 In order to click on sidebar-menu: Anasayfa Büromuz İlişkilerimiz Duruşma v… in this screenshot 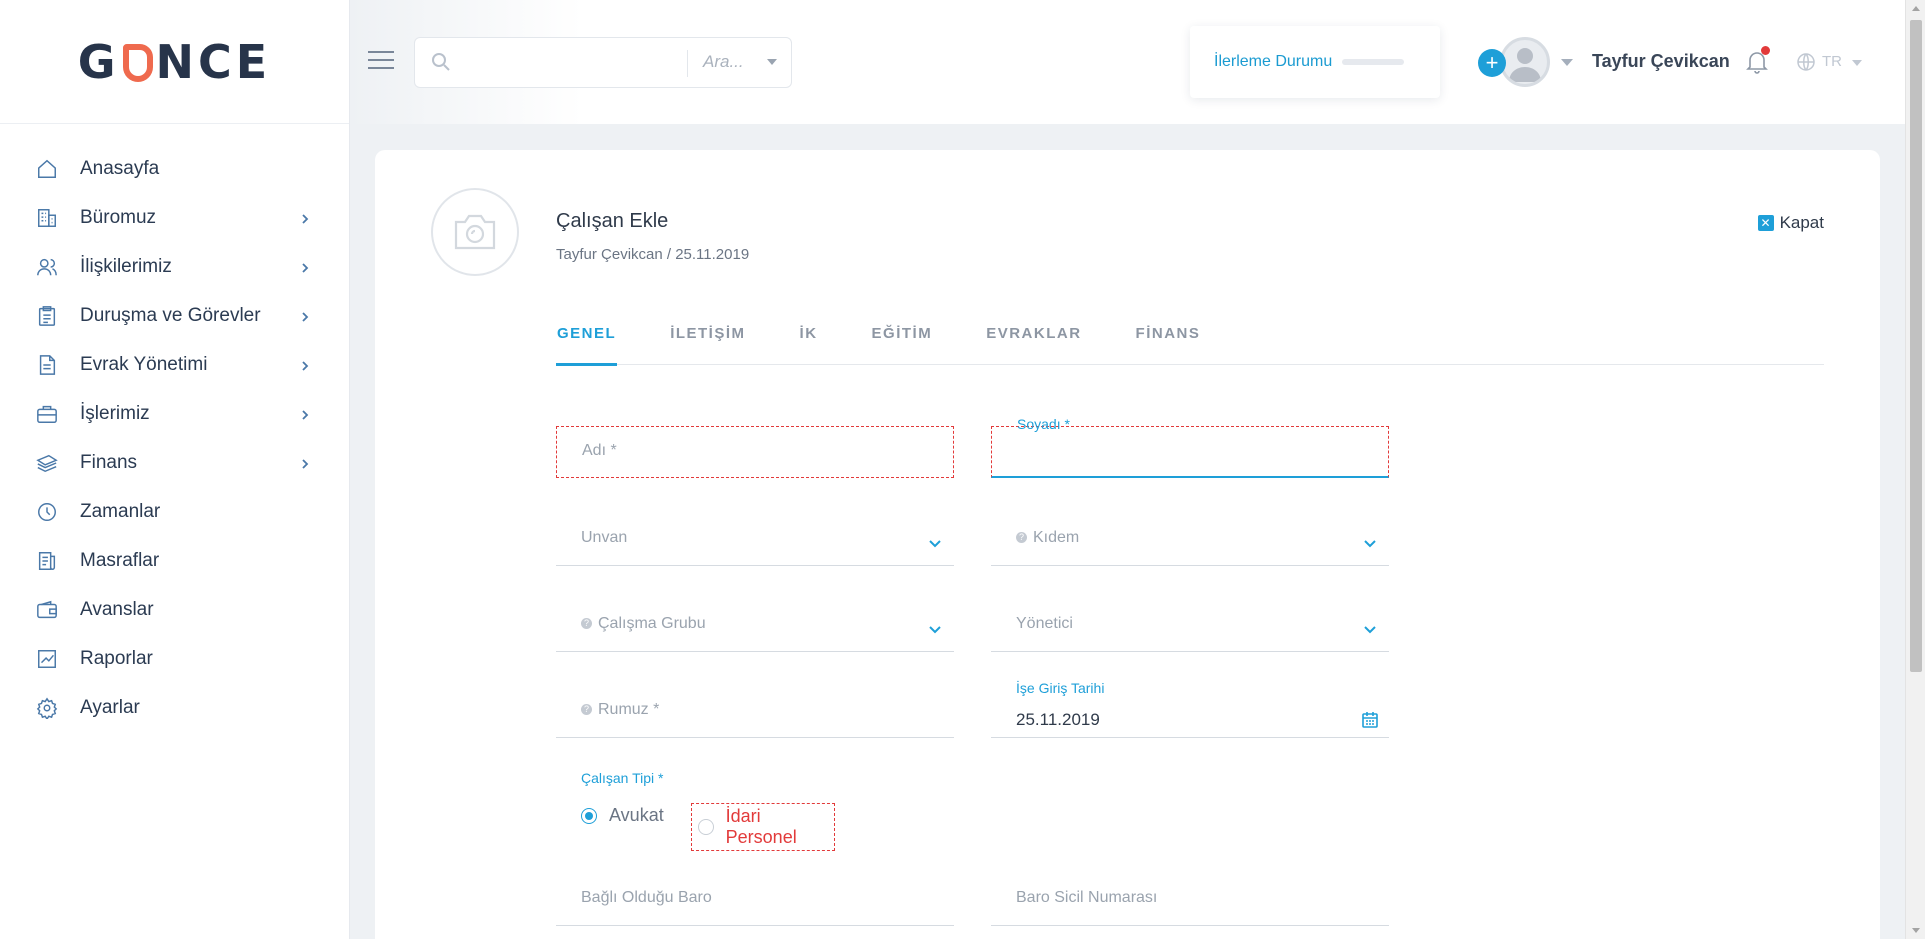, I will do `click(174, 428)`.